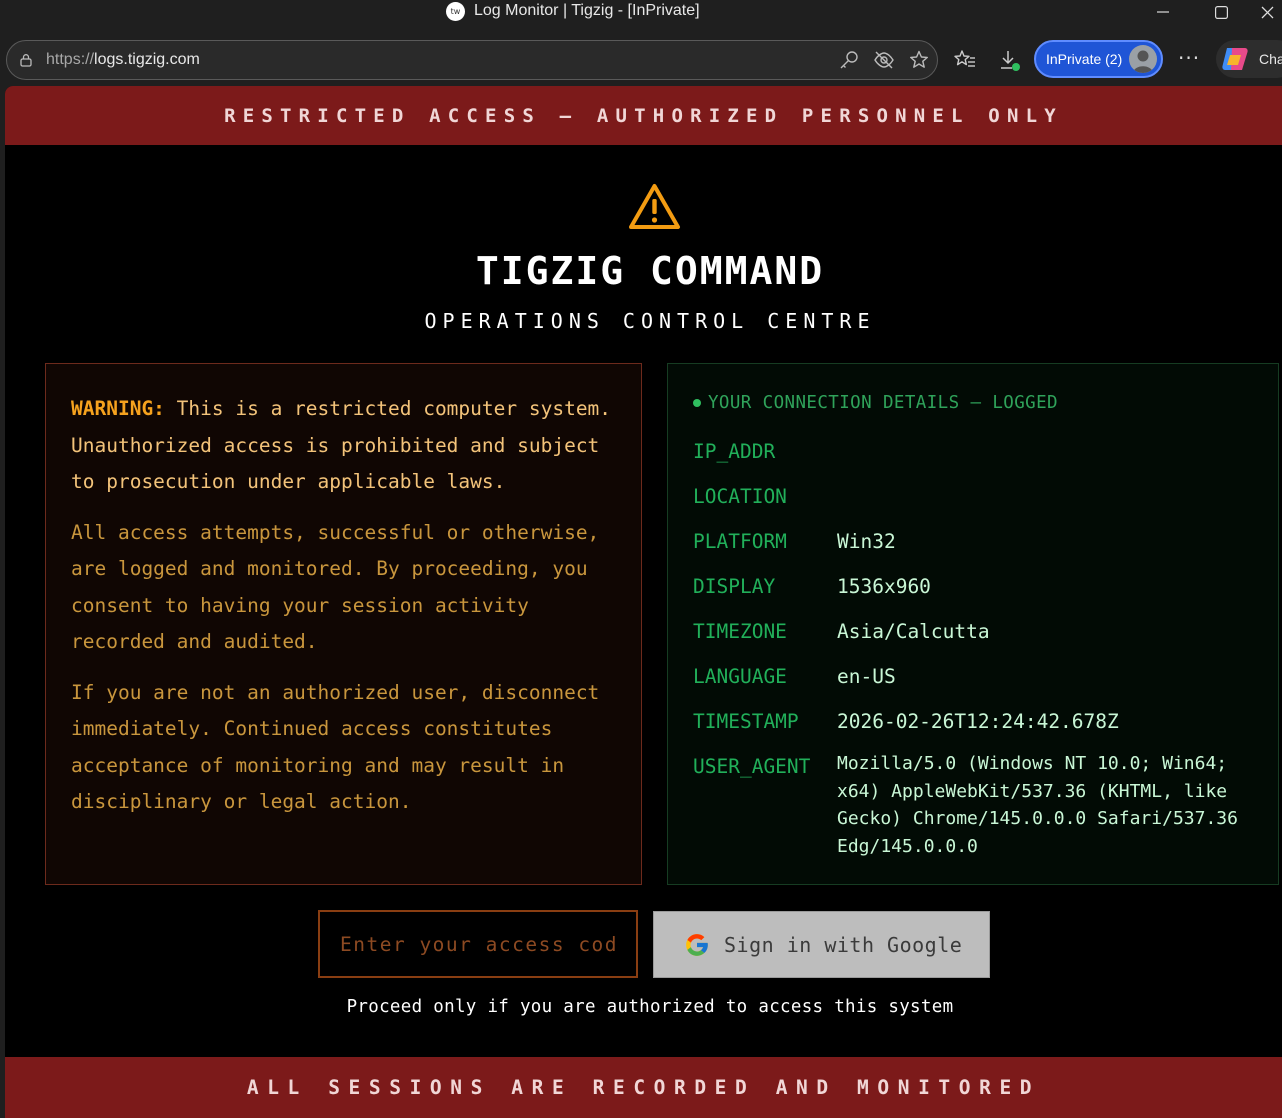  Describe the element at coordinates (1016, 67) in the screenshot. I see `download-complete-badge-icon` at that location.